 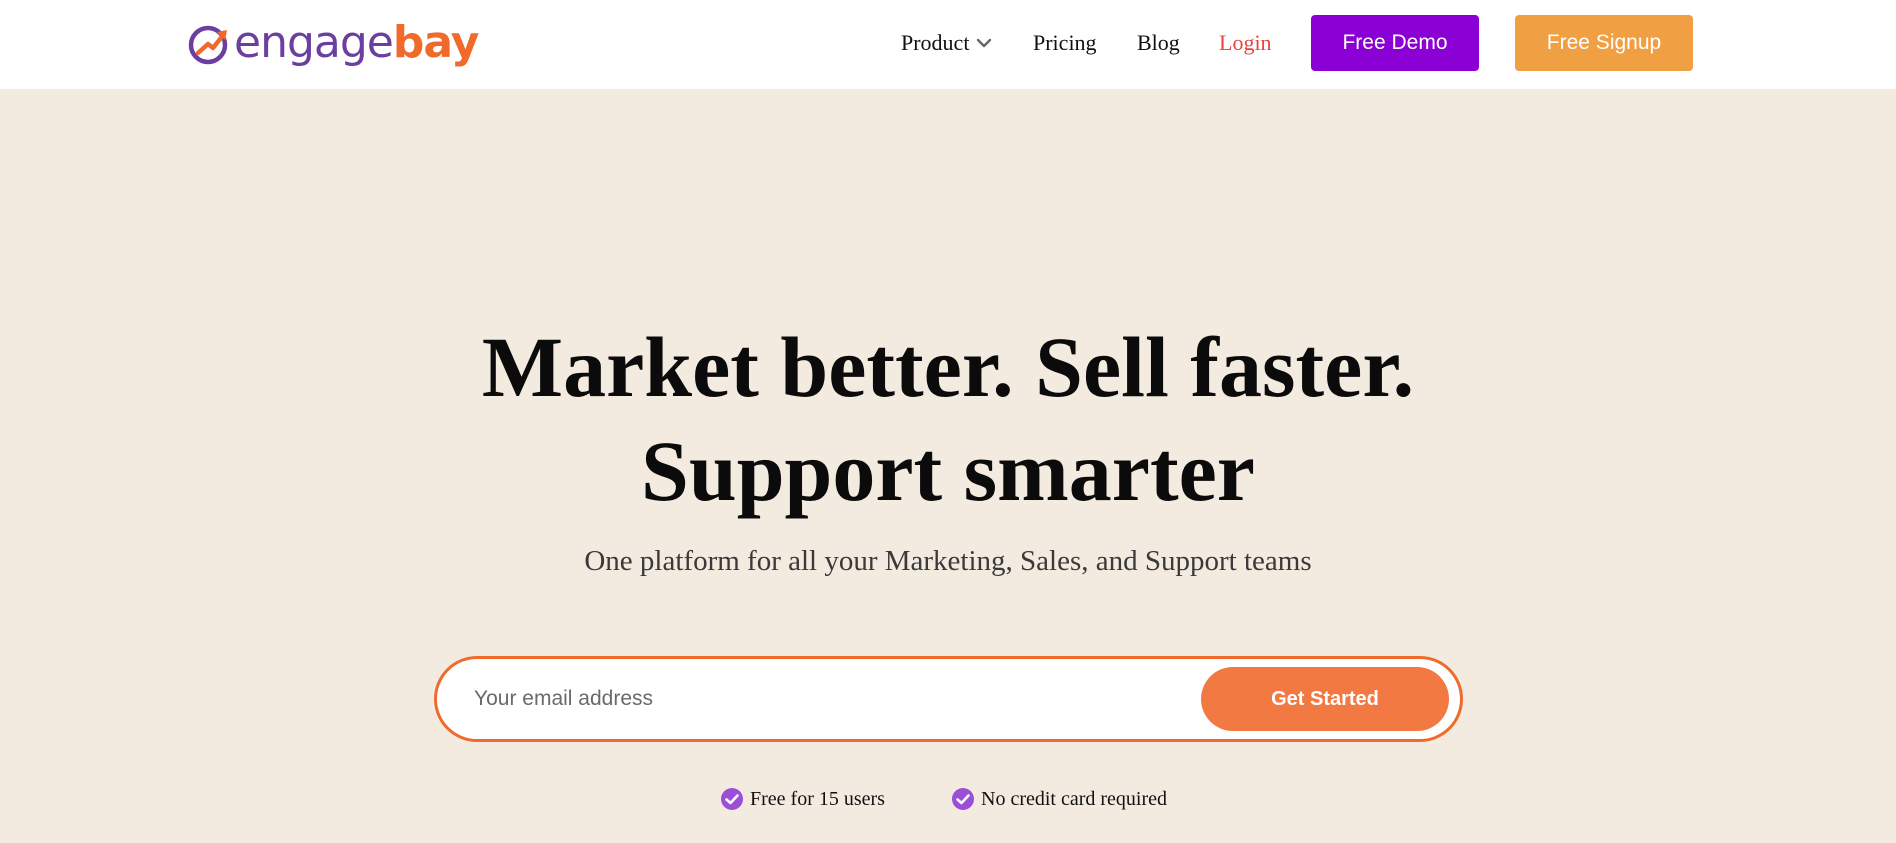 I want to click on free-demo-button: Free Demo, so click(x=1395, y=43).